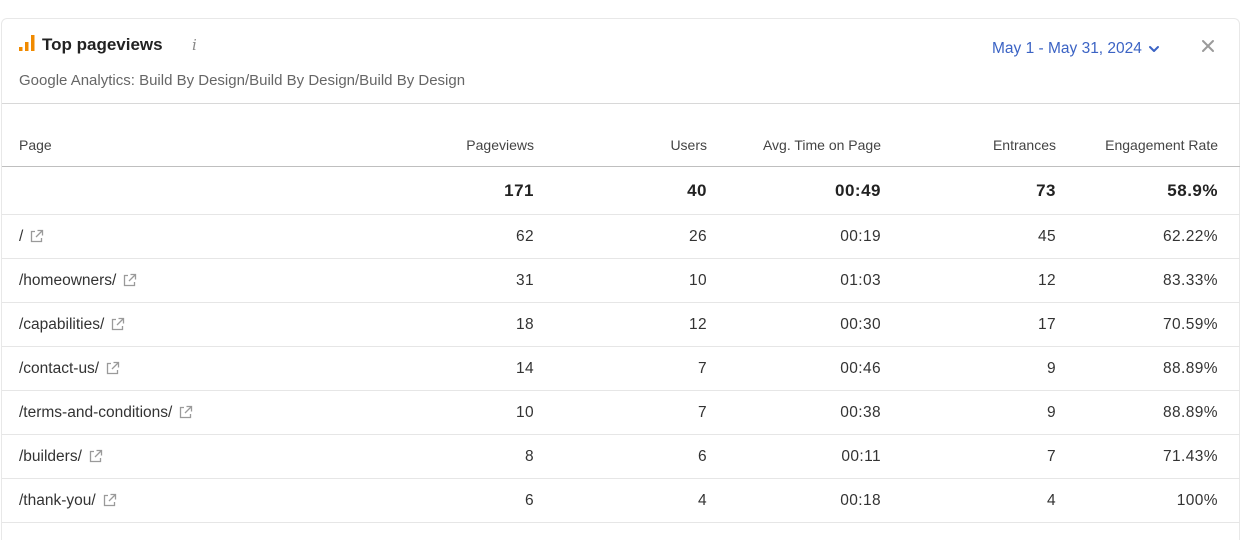 The height and width of the screenshot is (559, 1253). What do you see at coordinates (621, 103) in the screenshot?
I see `header-divider` at bounding box center [621, 103].